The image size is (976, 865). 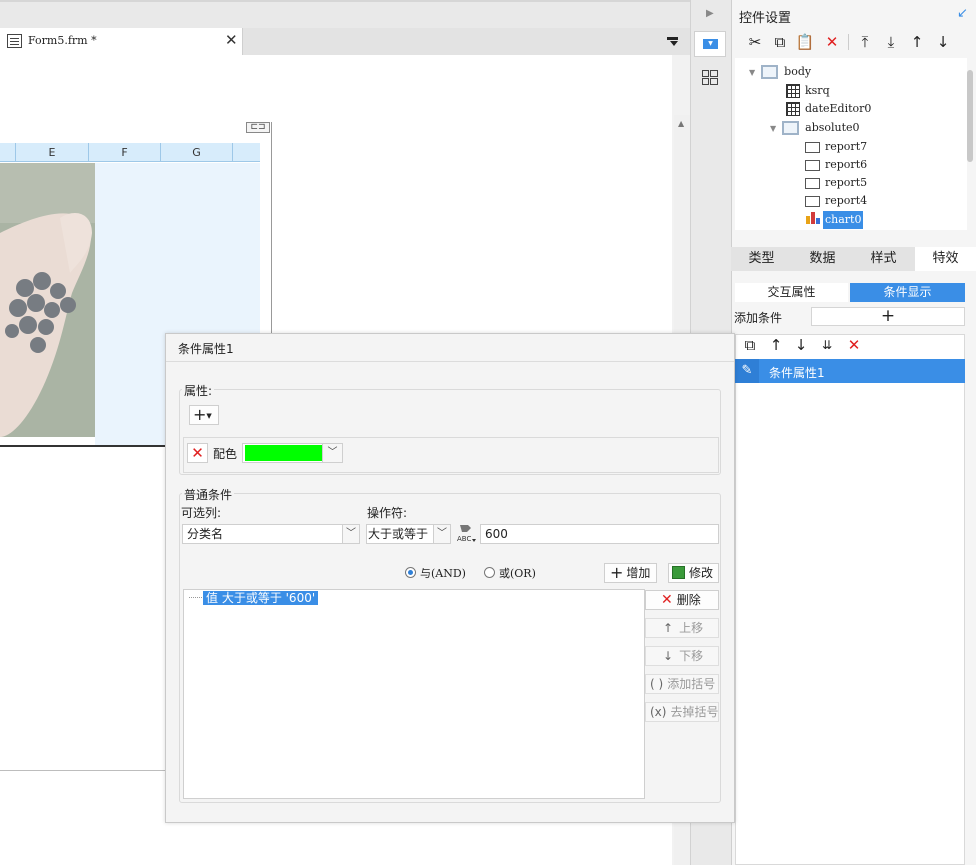 I want to click on tree-node-dateeditor0: dateEditor0, so click(x=829, y=109).